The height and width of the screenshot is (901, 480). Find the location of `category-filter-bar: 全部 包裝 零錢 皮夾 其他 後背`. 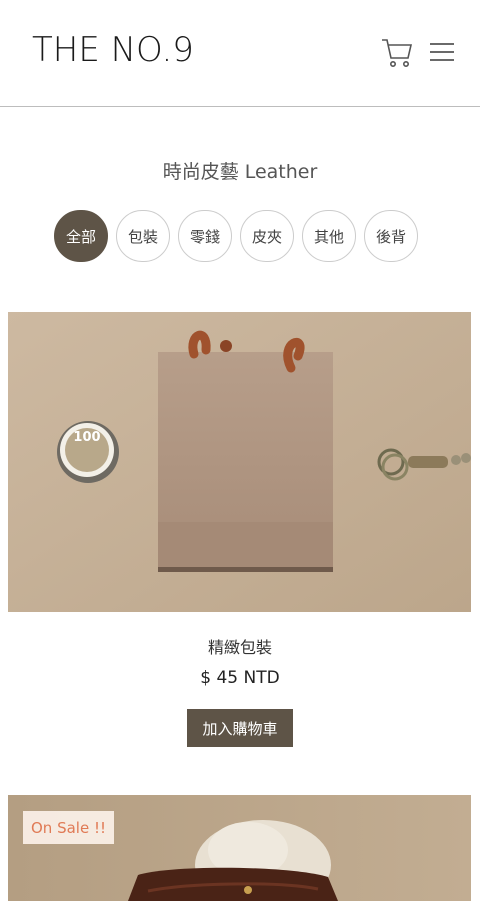

category-filter-bar: 全部 包裝 零錢 皮夾 其他 後背 is located at coordinates (236, 236).